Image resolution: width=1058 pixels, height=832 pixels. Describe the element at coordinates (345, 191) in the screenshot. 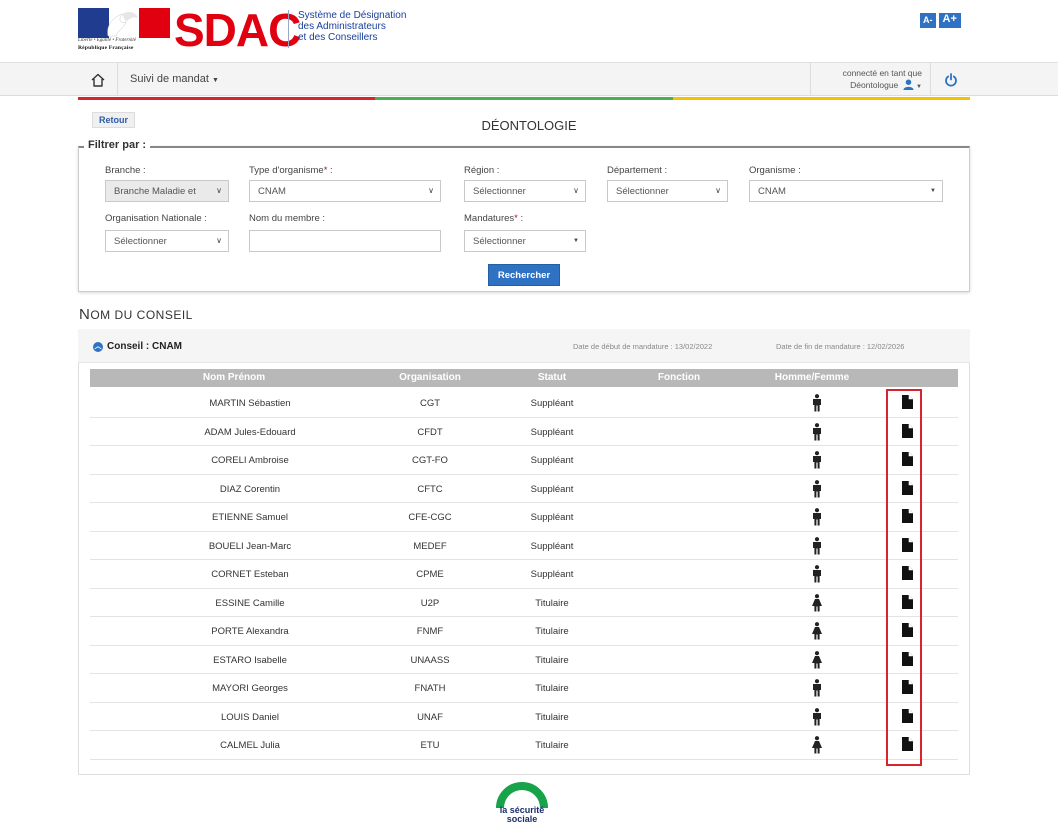

I see `type-organisme-select: CNAM ∨` at that location.